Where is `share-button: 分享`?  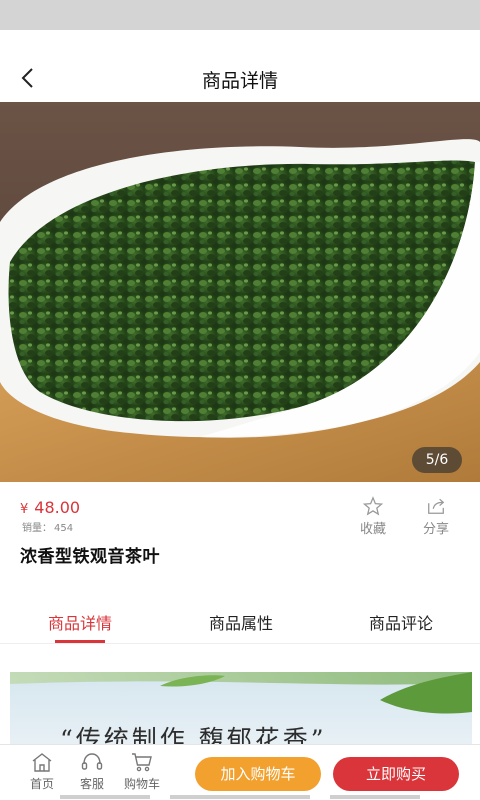
share-button: 分享 is located at coordinates (436, 516).